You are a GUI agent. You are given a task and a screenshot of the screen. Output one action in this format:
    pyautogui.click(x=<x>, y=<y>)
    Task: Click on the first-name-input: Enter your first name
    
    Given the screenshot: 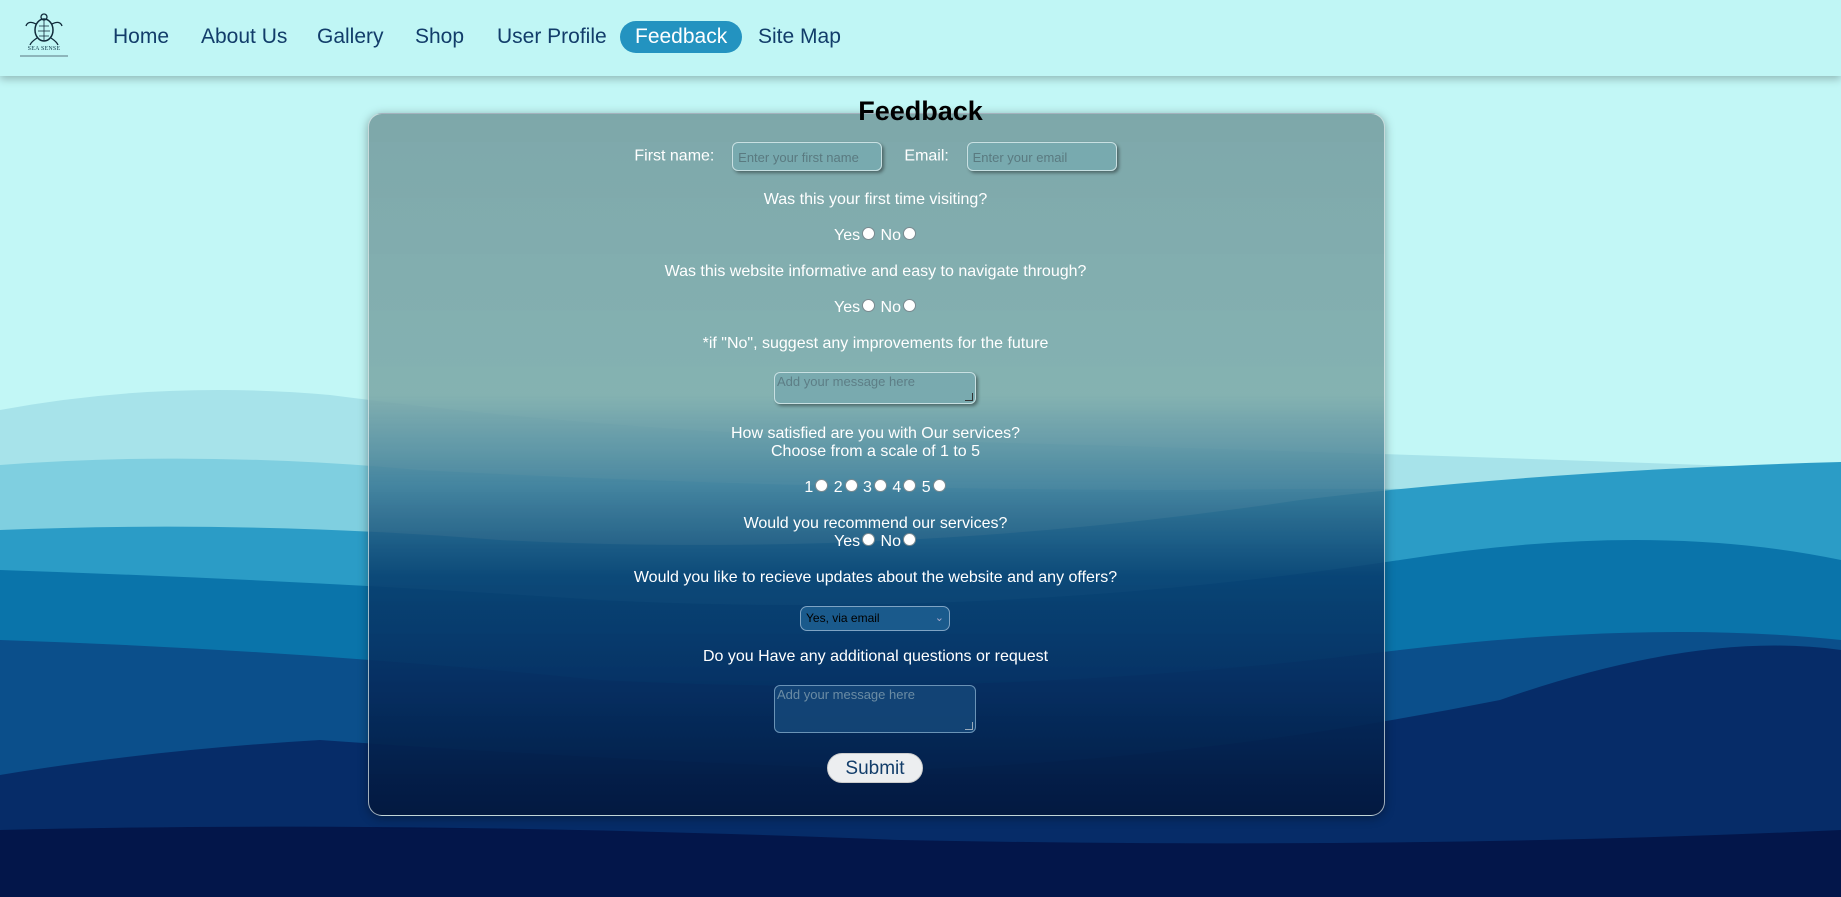 What is the action you would take?
    pyautogui.click(x=807, y=156)
    